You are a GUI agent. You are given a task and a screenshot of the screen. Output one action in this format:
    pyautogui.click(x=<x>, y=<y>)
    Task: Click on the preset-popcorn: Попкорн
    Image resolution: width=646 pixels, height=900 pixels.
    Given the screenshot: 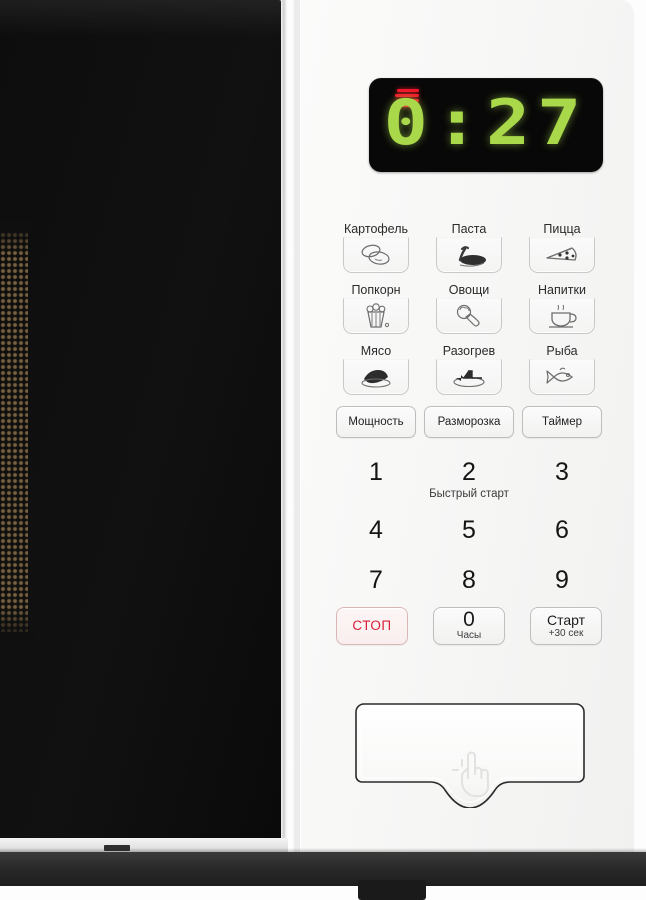 What is the action you would take?
    pyautogui.click(x=376, y=308)
    